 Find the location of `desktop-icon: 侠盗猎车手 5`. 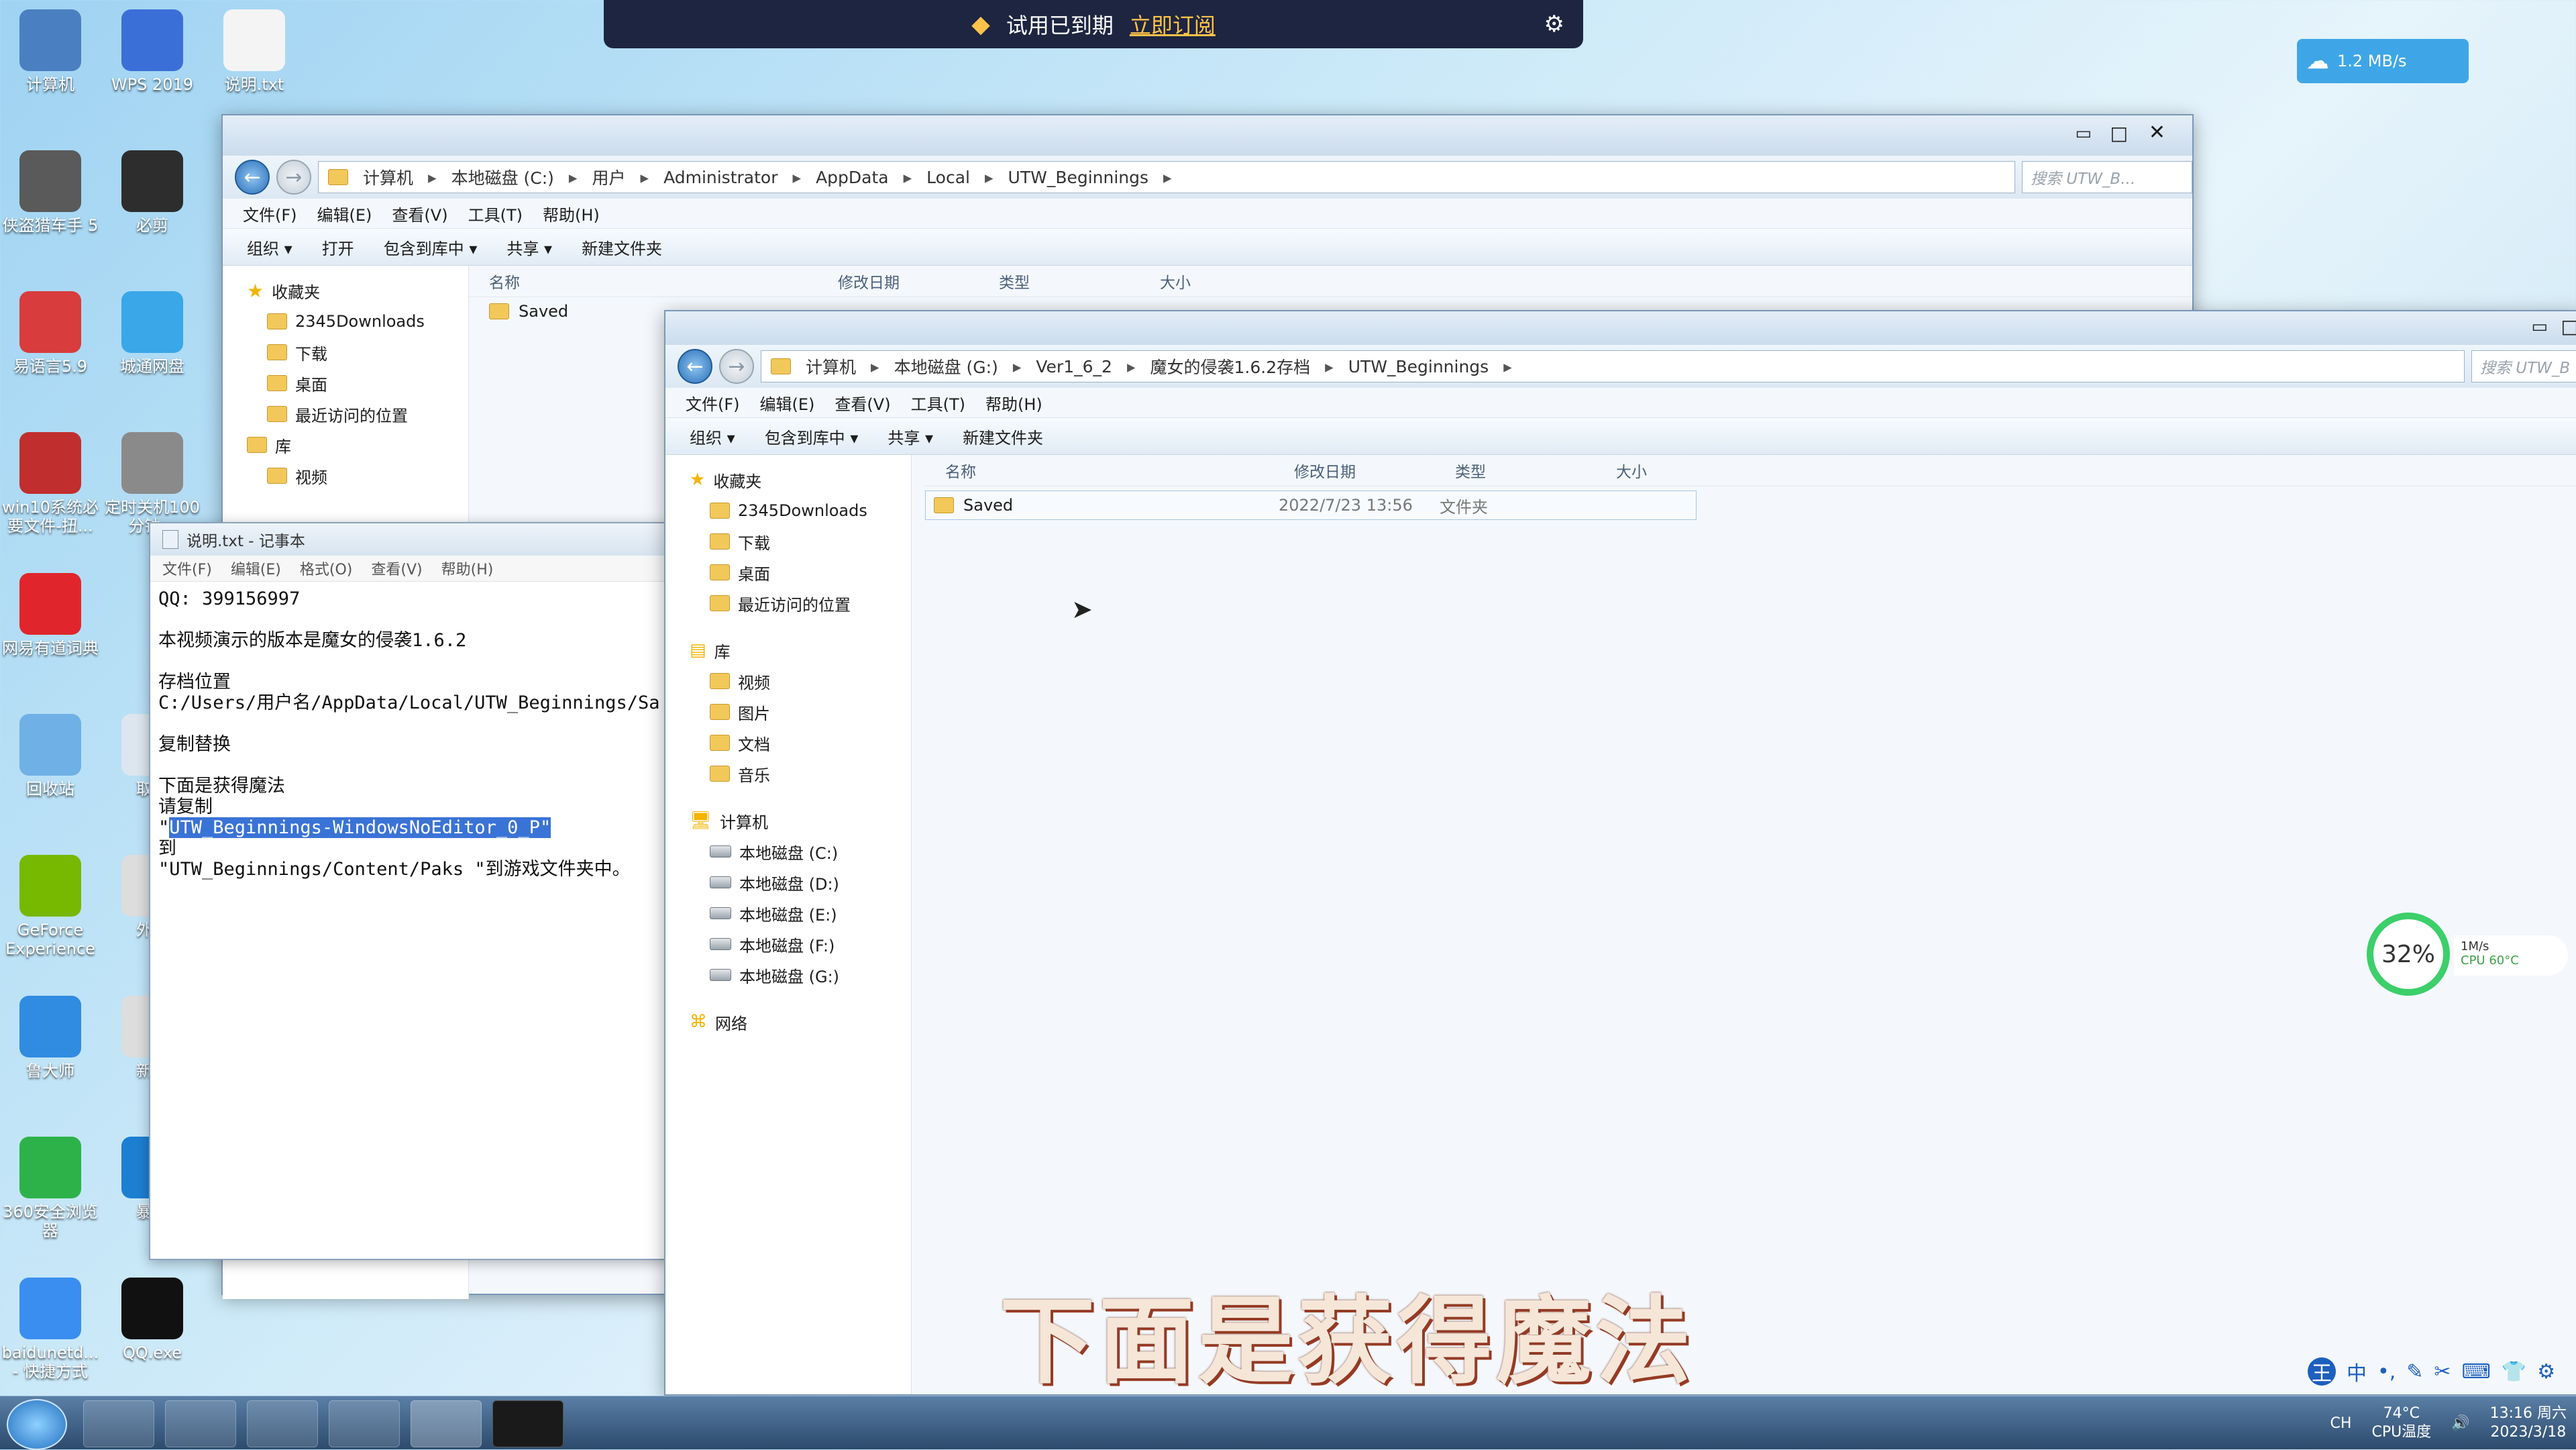

desktop-icon: 侠盗猎车手 5 is located at coordinates (50, 192).